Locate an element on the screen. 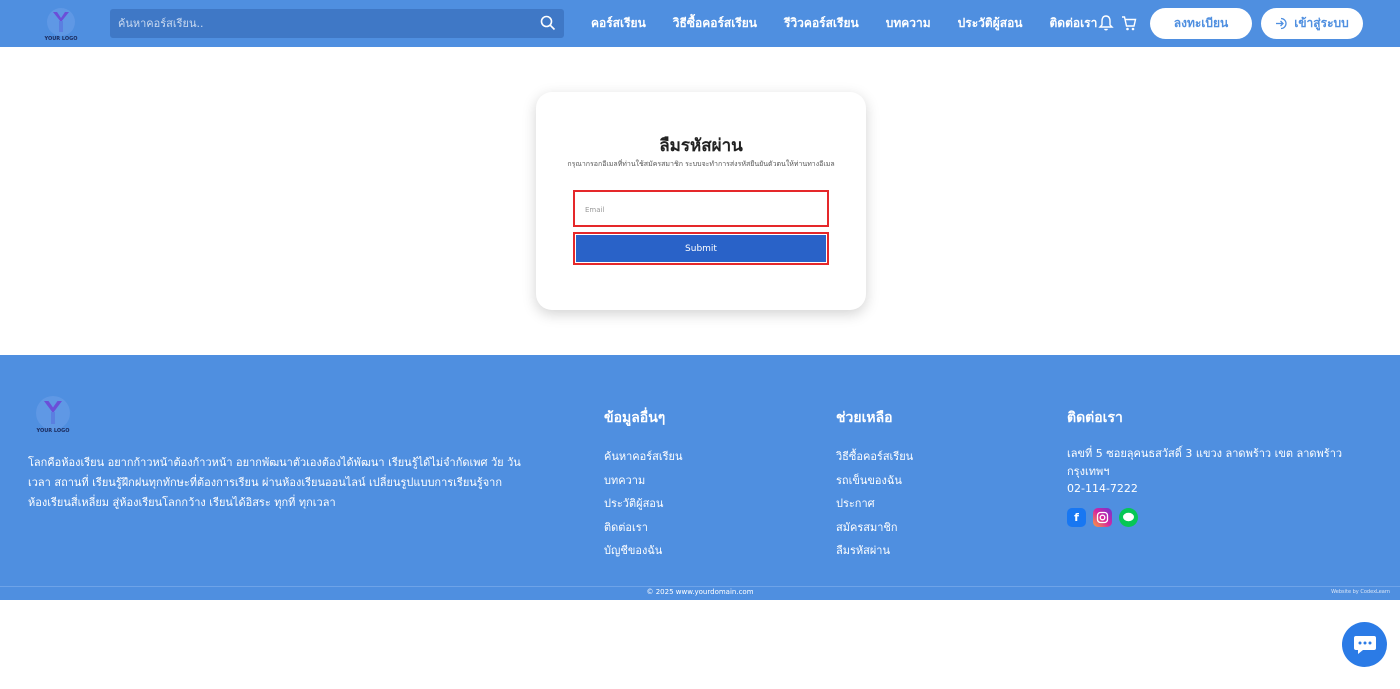 Image resolution: width=1400 pixels, height=689 pixels. footer-link-my-account: บัญชีของฉัน is located at coordinates (643, 551).